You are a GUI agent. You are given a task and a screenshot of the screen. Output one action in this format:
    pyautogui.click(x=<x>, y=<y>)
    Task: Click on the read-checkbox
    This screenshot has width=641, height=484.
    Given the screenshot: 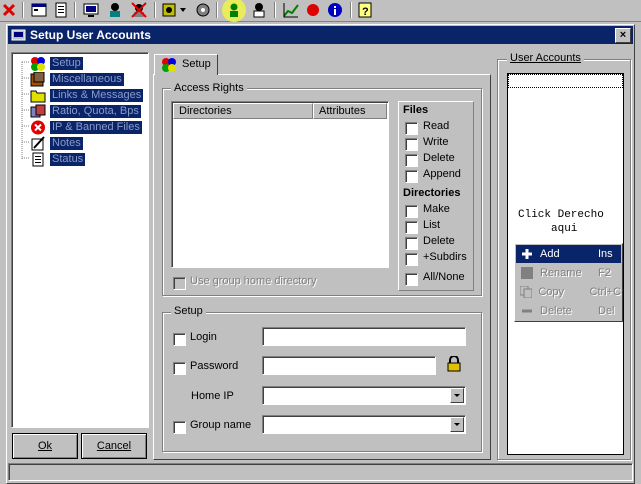 What is the action you would take?
    pyautogui.click(x=411, y=128)
    